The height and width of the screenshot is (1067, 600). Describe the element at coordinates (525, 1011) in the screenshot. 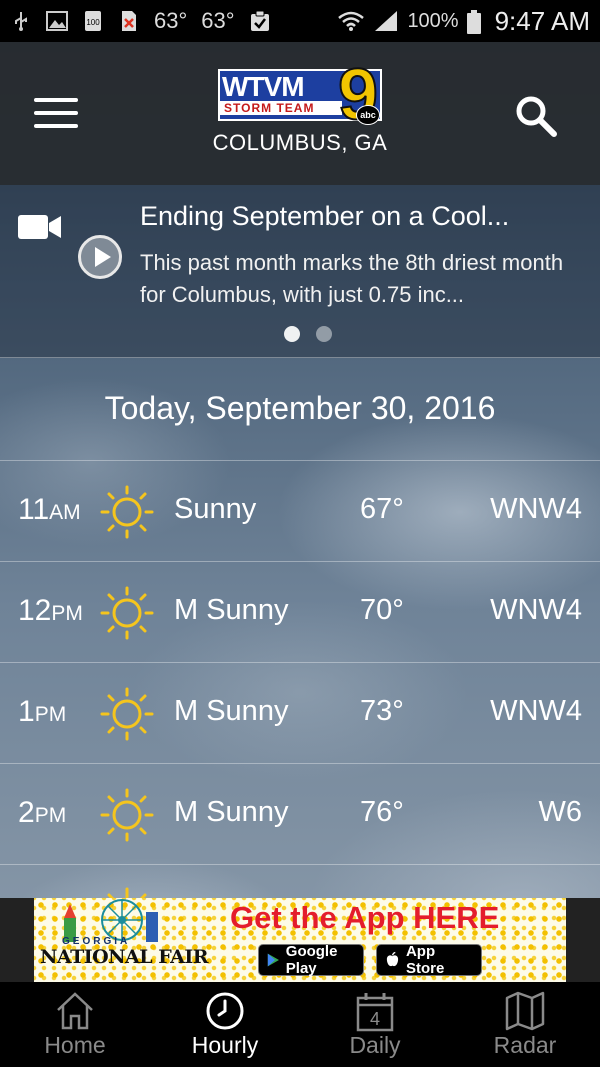

I see `map-icon` at that location.